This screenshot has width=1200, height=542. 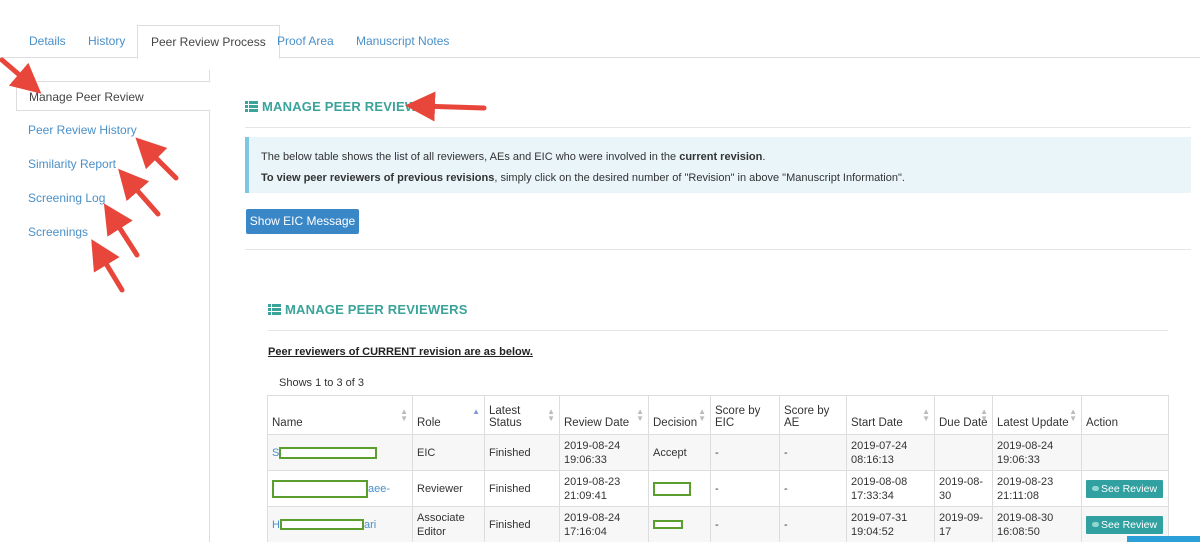 What do you see at coordinates (604, 452) in the screenshot?
I see `review-date-cell: 2019-08-24 19:06:33` at bounding box center [604, 452].